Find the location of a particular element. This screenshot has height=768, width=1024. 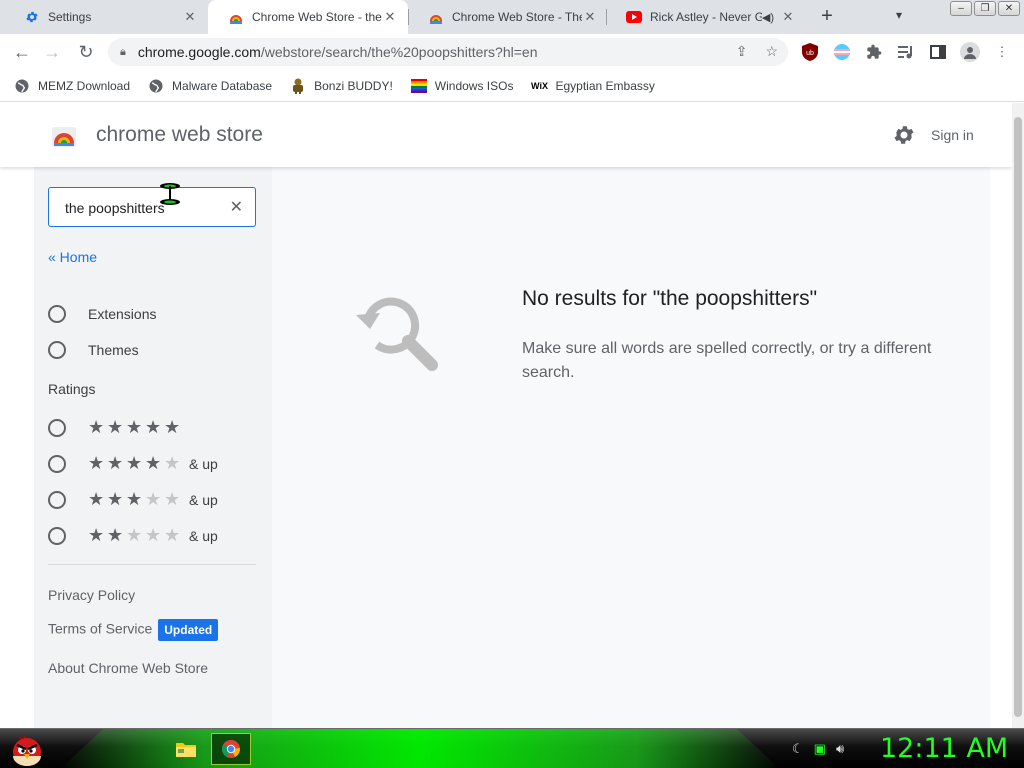

bookmark-bonzi-buddy: Bonzi BUDDY! is located at coordinates (341, 86).